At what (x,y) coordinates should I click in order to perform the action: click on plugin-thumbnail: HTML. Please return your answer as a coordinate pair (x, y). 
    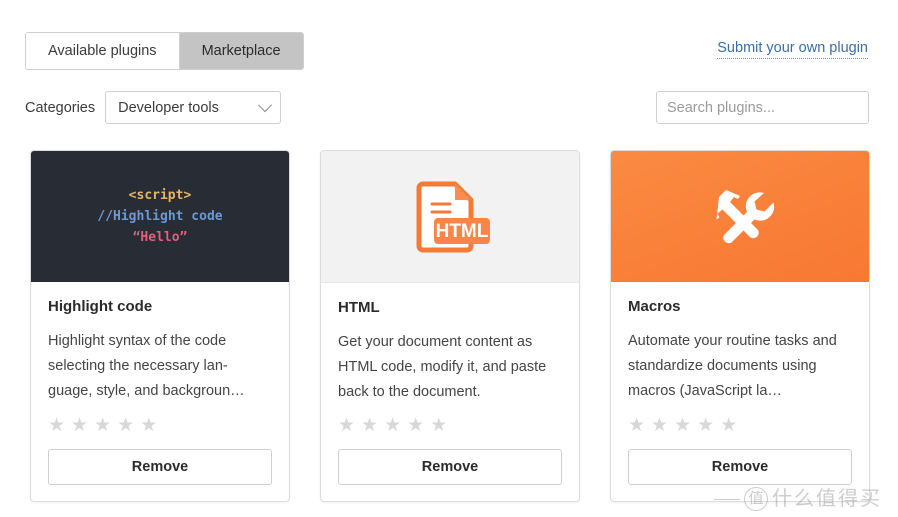
    Looking at the image, I should click on (450, 217).